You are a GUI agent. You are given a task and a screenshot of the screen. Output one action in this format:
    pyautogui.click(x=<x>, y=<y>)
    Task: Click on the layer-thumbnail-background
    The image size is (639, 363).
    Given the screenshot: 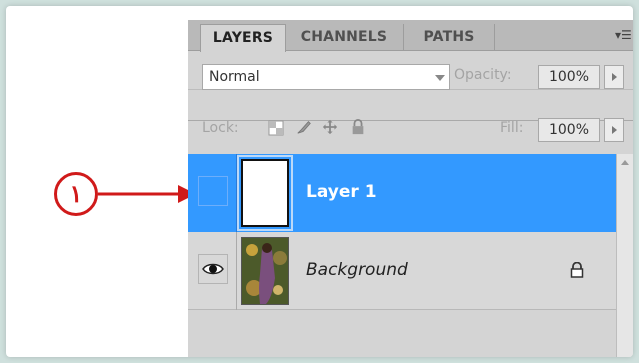 What is the action you would take?
    pyautogui.click(x=265, y=271)
    